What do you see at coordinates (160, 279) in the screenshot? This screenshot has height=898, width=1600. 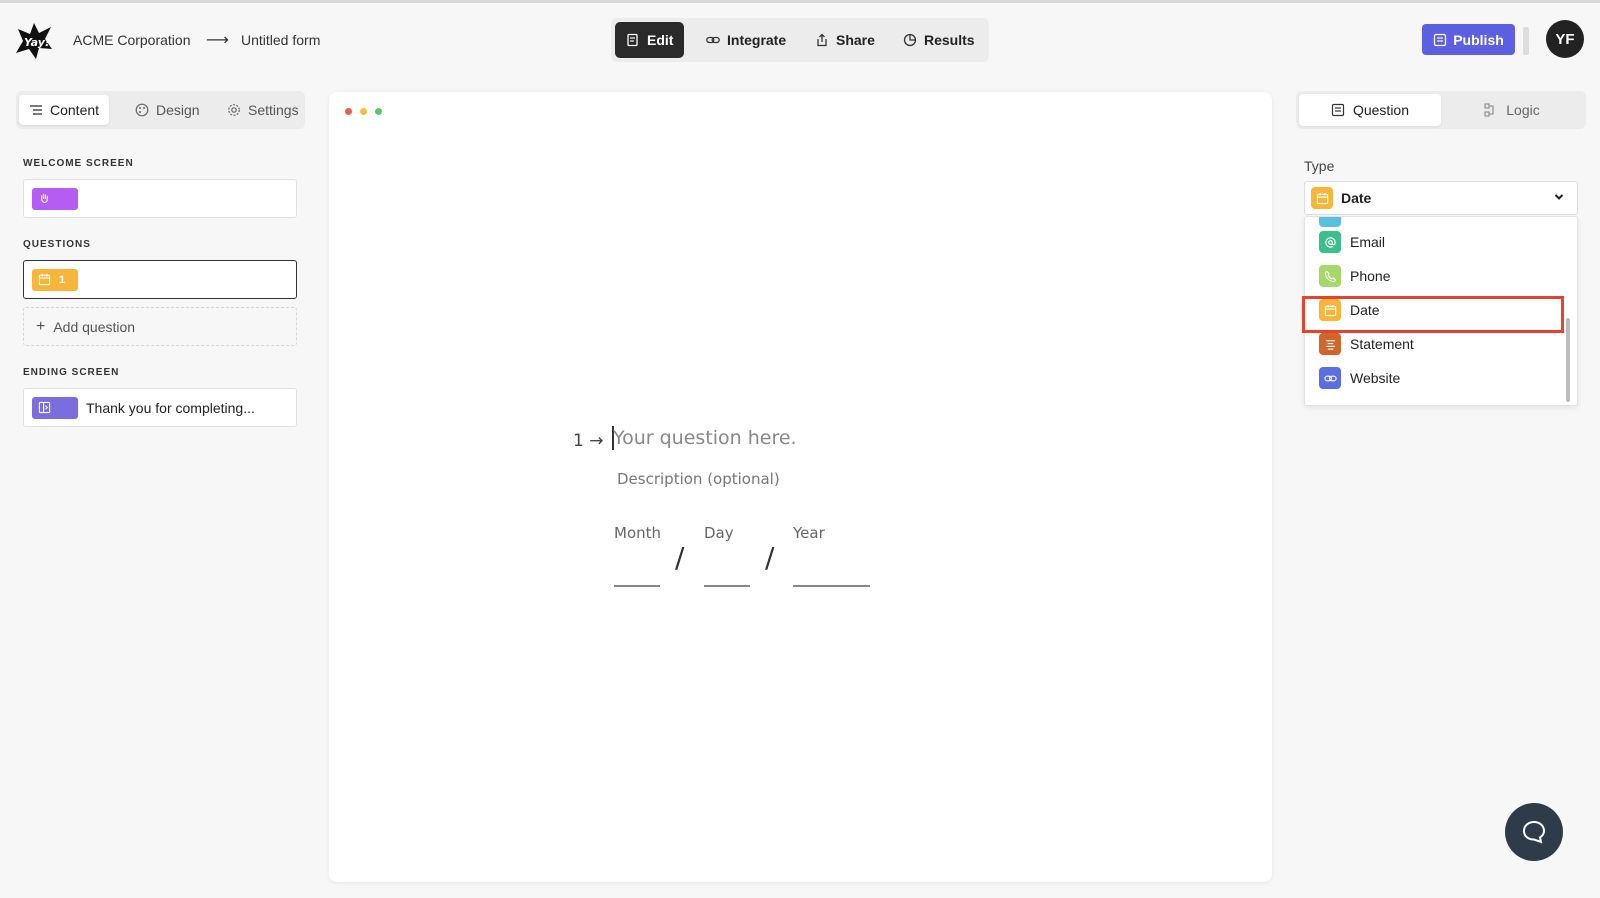 I see `question-card: 1` at bounding box center [160, 279].